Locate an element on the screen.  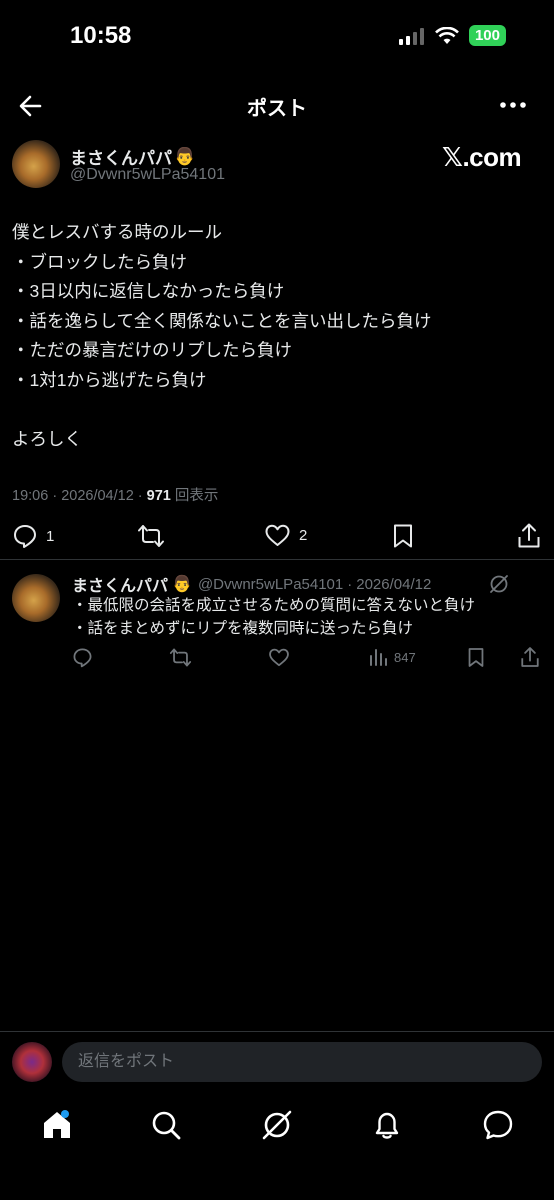
reply-reply-button is located at coordinates (82, 657).